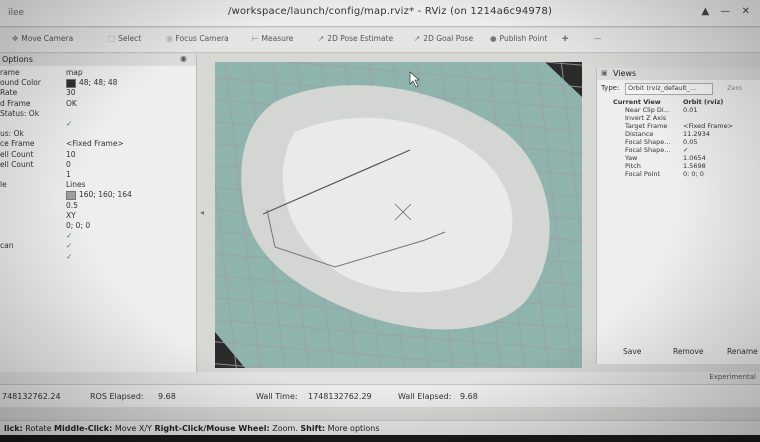 The height and width of the screenshot is (442, 760). I want to click on view-property-row: Target Frame <Fixed Frame>, so click(678, 126).